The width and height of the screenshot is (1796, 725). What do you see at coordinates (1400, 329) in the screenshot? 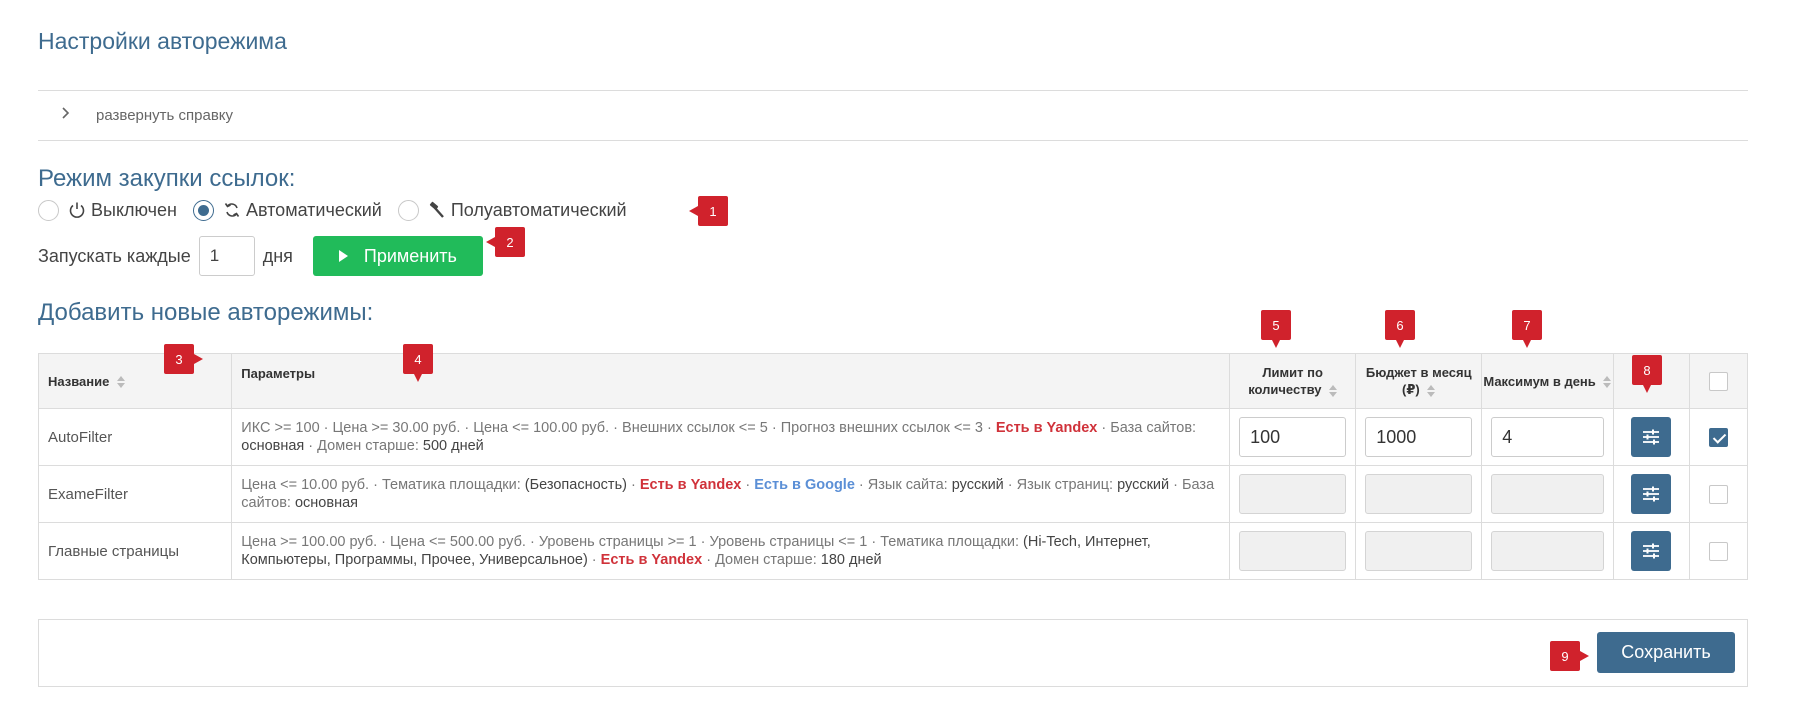
I see `marker-badge: 6` at bounding box center [1400, 329].